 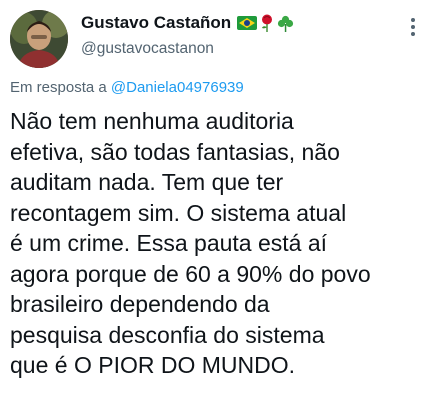 What do you see at coordinates (147, 182) in the screenshot?
I see `tweet-text-line: auditam nada. Tem que ter` at bounding box center [147, 182].